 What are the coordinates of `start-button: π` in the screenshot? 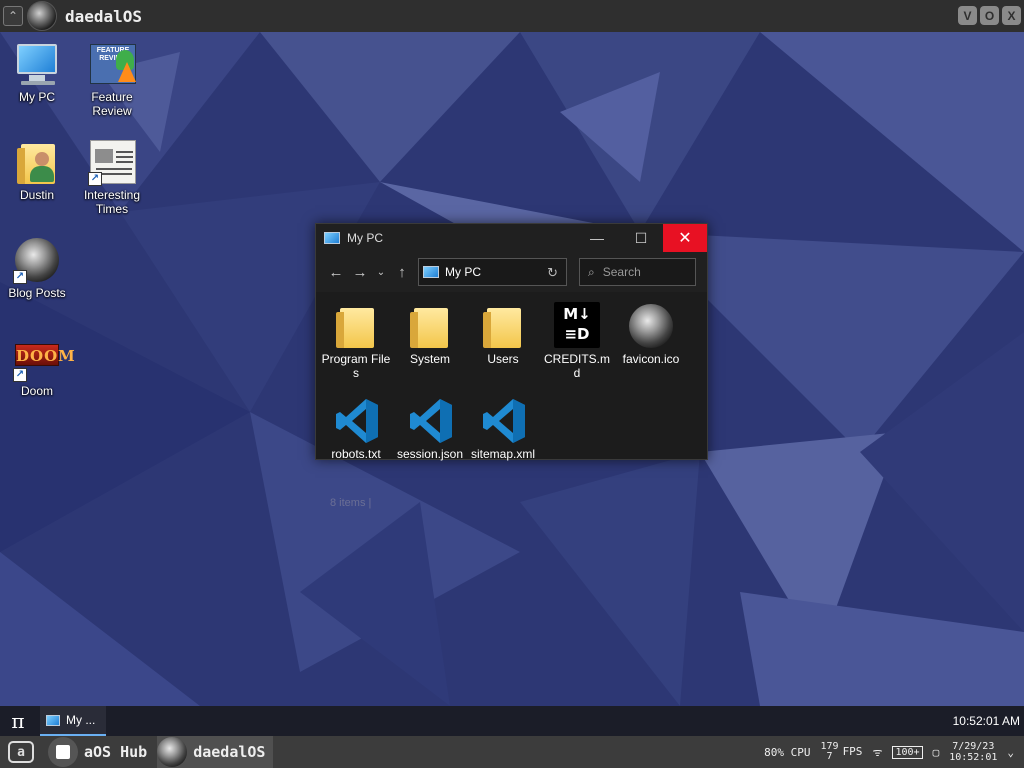 It's located at (18, 721).